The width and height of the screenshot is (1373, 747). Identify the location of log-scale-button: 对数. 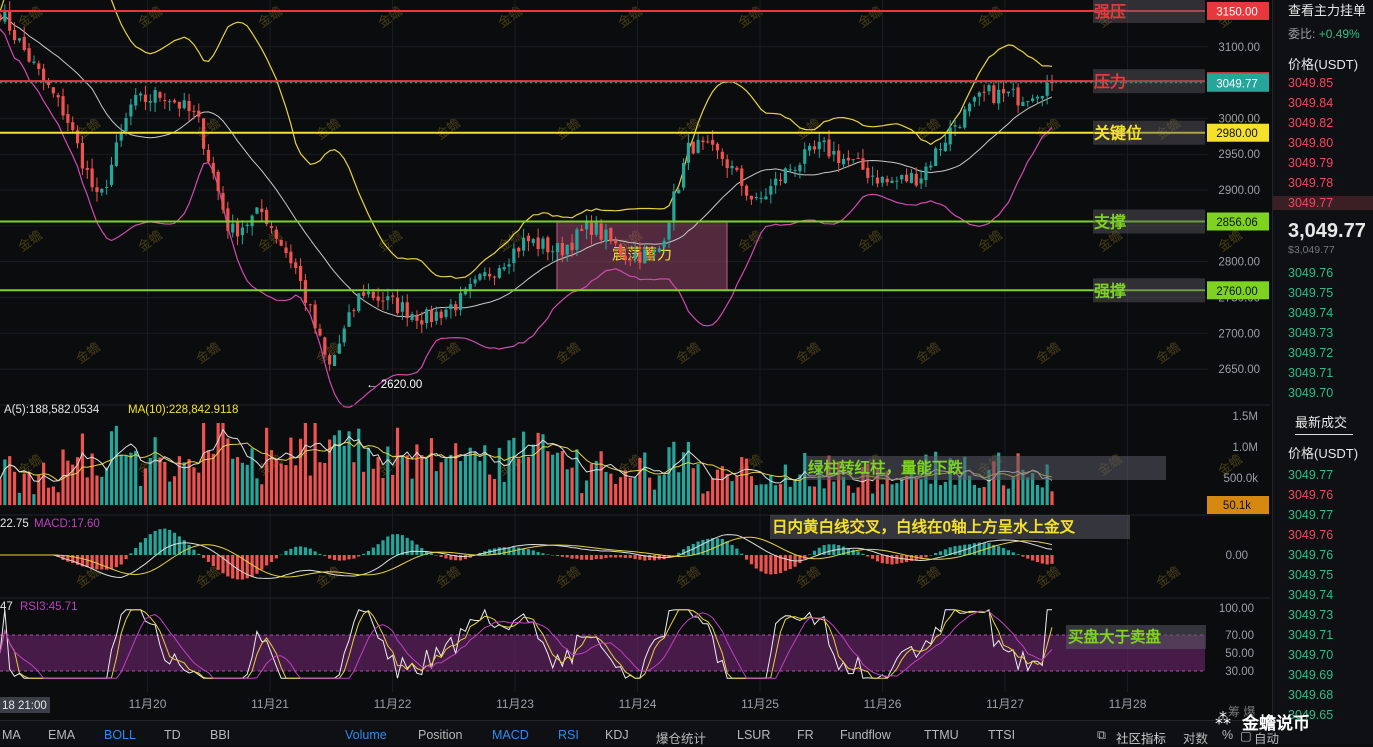
(1195, 737).